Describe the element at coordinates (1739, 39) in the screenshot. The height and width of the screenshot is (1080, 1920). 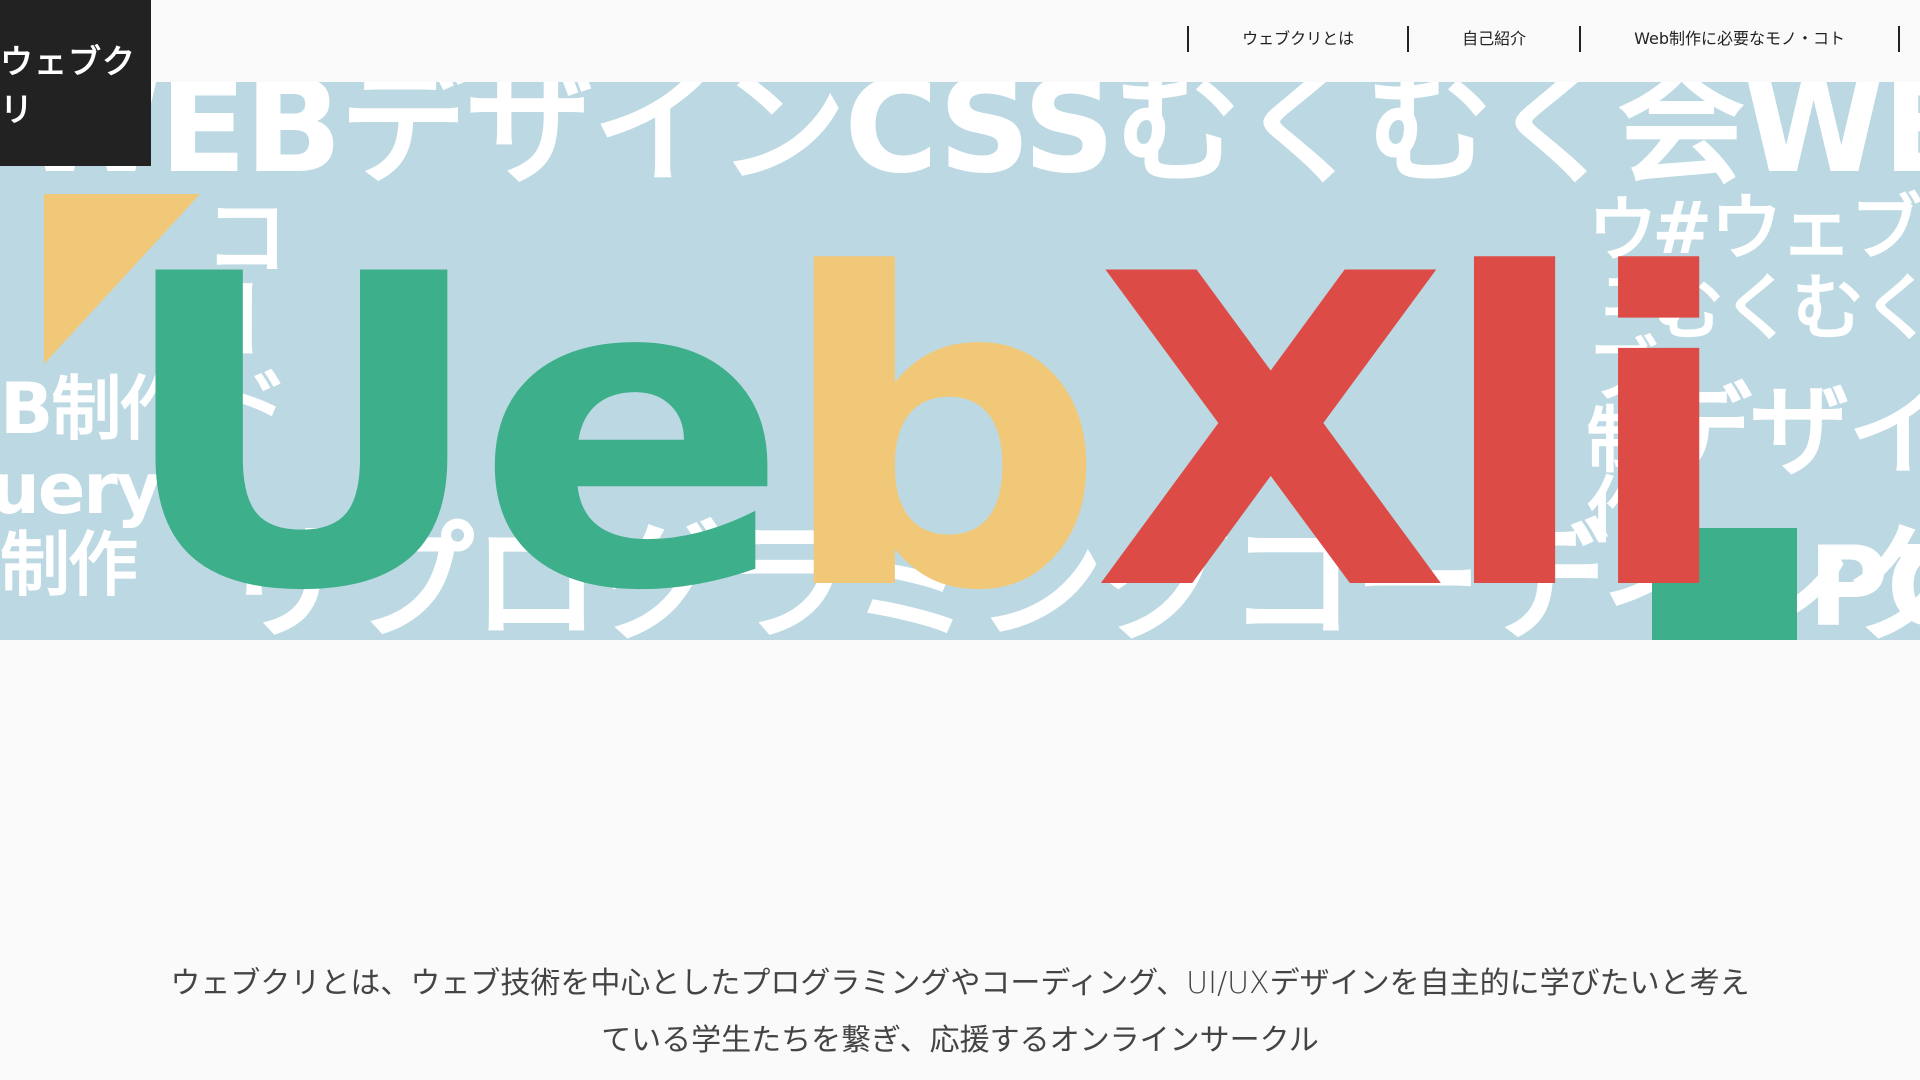
I see `nav-link-essentials: Web制作に必要なモノ・コト` at that location.